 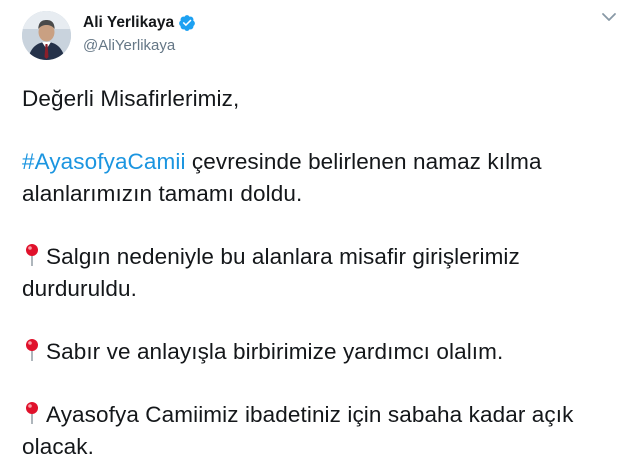 I want to click on verified-badge-icon, so click(x=187, y=23).